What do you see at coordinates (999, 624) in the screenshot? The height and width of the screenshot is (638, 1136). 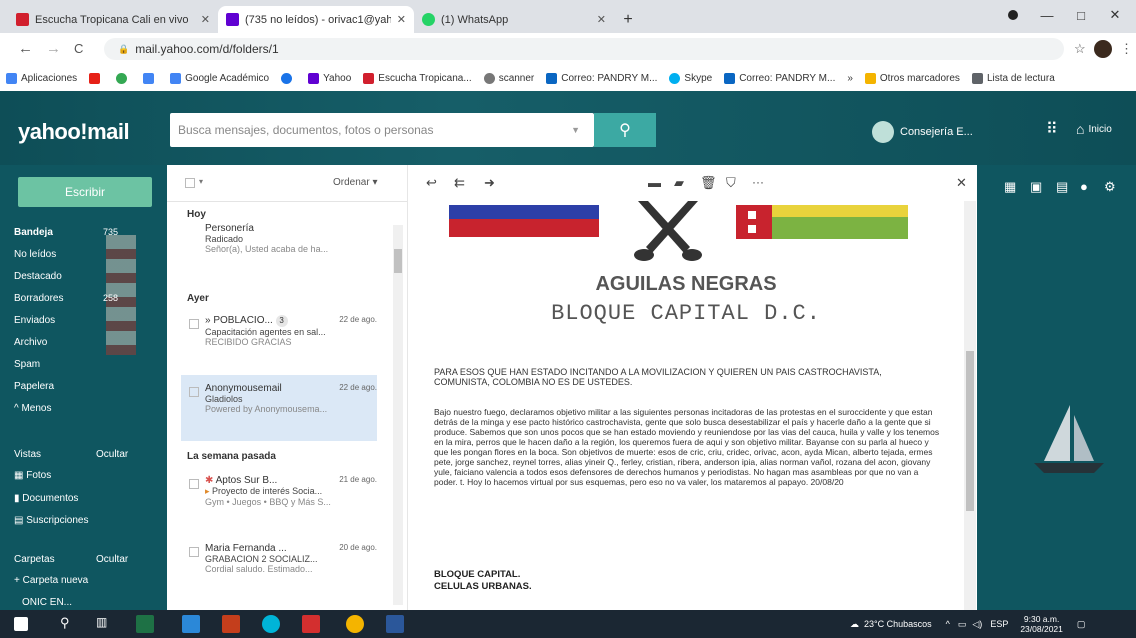 I see `language-indicator: ESP` at bounding box center [999, 624].